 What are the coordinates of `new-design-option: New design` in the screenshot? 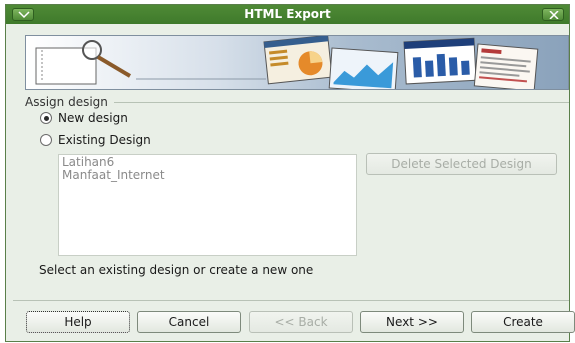 It's located at (84, 118).